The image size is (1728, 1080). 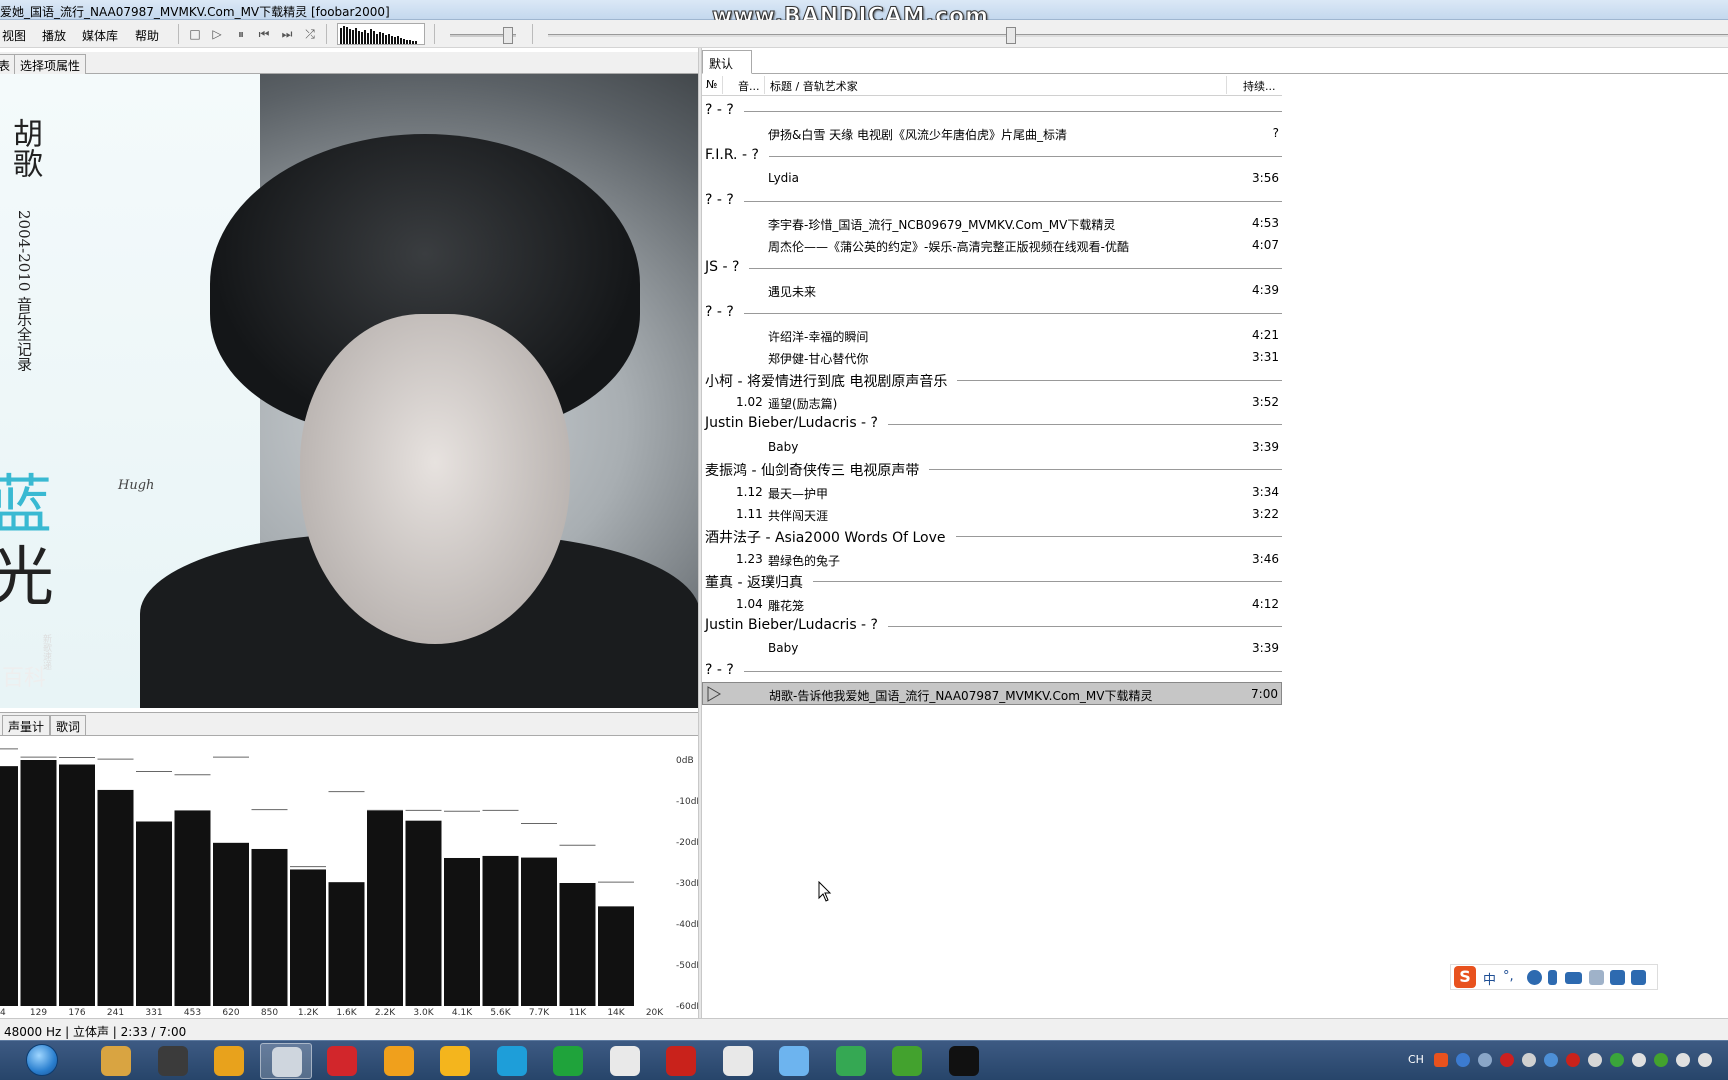 What do you see at coordinates (1596, 977) in the screenshot?
I see `user-icon` at bounding box center [1596, 977].